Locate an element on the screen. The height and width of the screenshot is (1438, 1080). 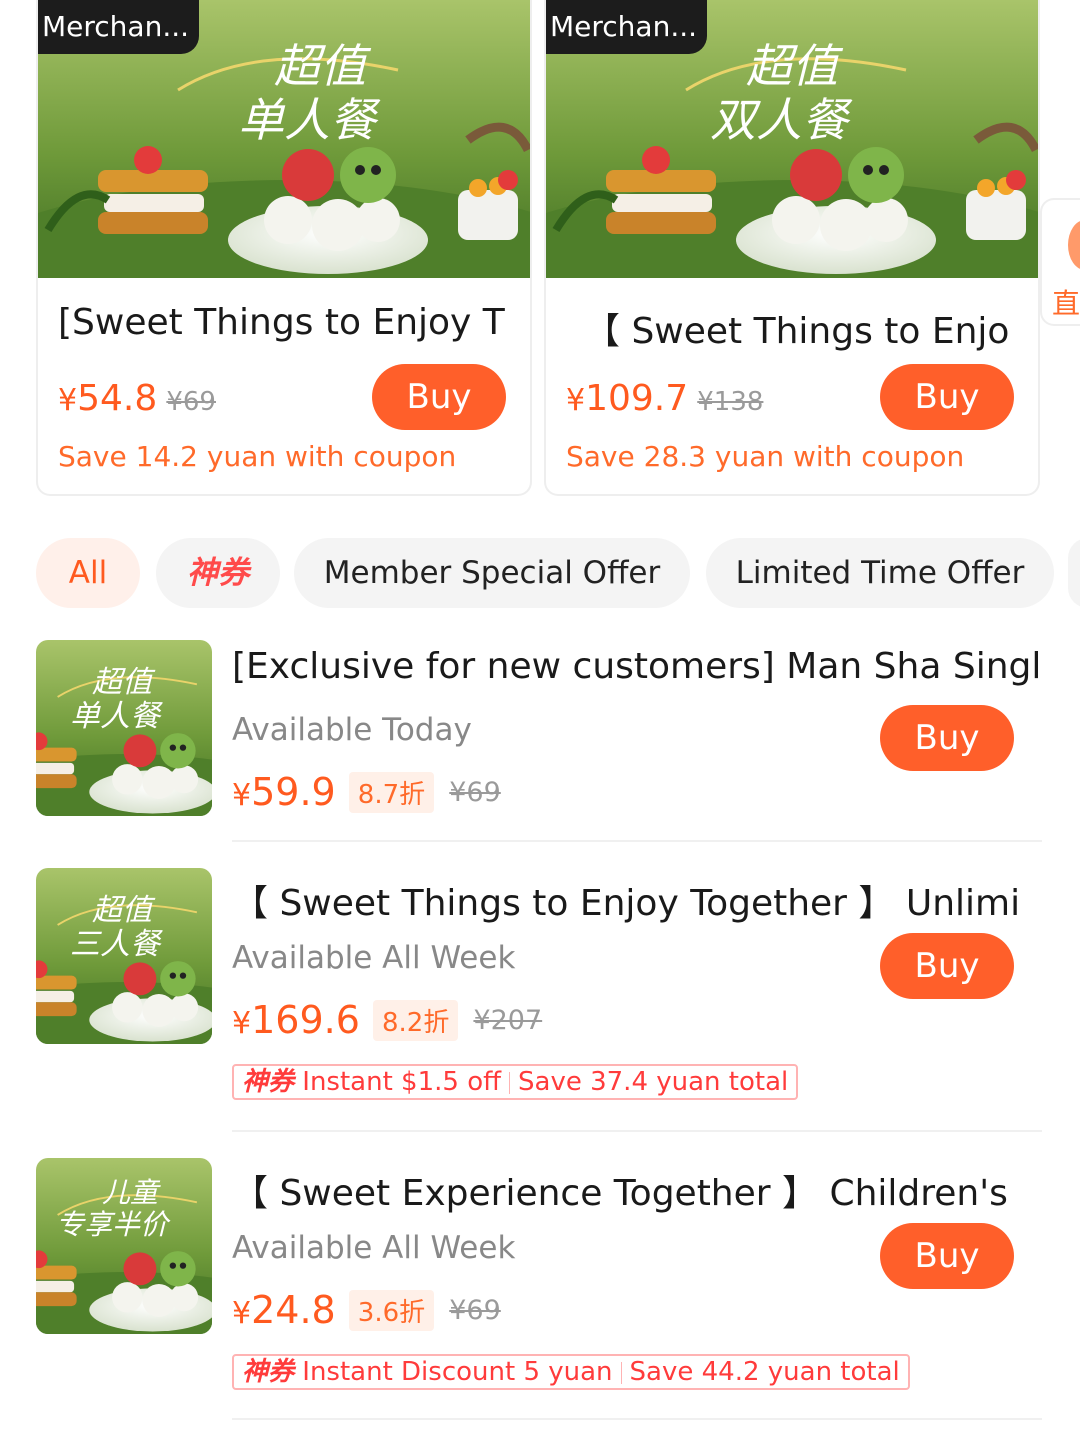
peek-text: 直 is located at coordinates (1066, 303).